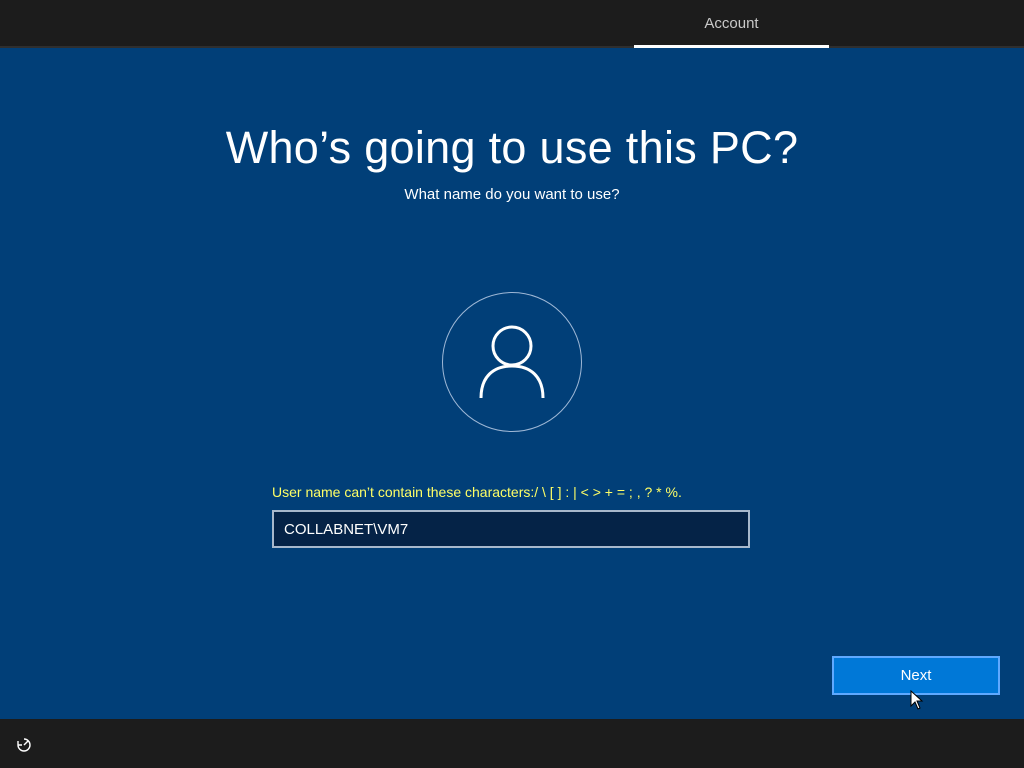 This screenshot has height=768, width=1024. I want to click on page-title: Who’s going to use this PC?, so click(512, 147).